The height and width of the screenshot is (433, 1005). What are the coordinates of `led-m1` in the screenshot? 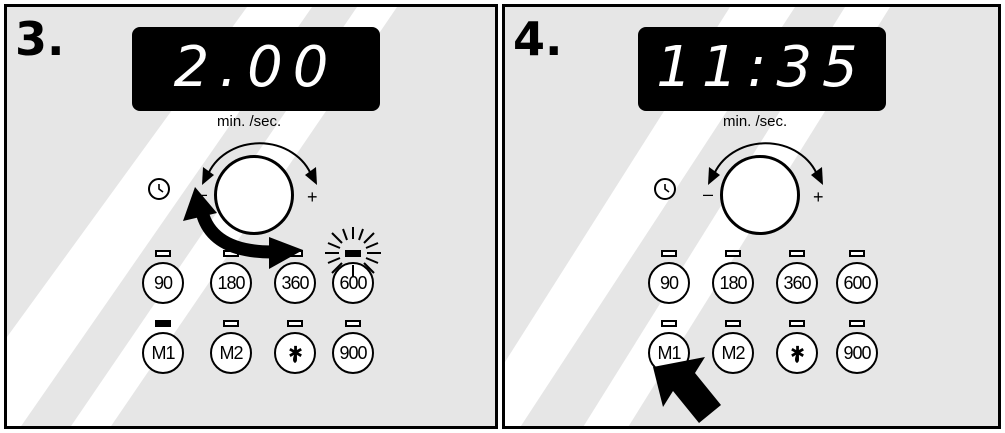 It's located at (669, 323).